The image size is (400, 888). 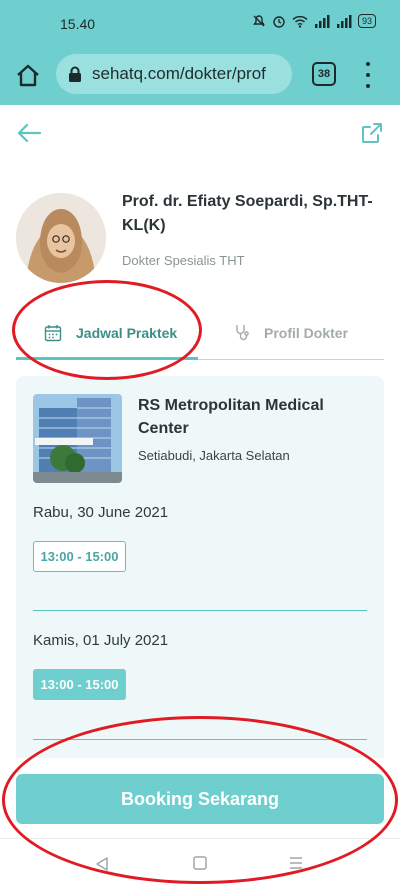 I want to click on hospital-name: RS Metropolitan Medical Center, so click(x=231, y=417).